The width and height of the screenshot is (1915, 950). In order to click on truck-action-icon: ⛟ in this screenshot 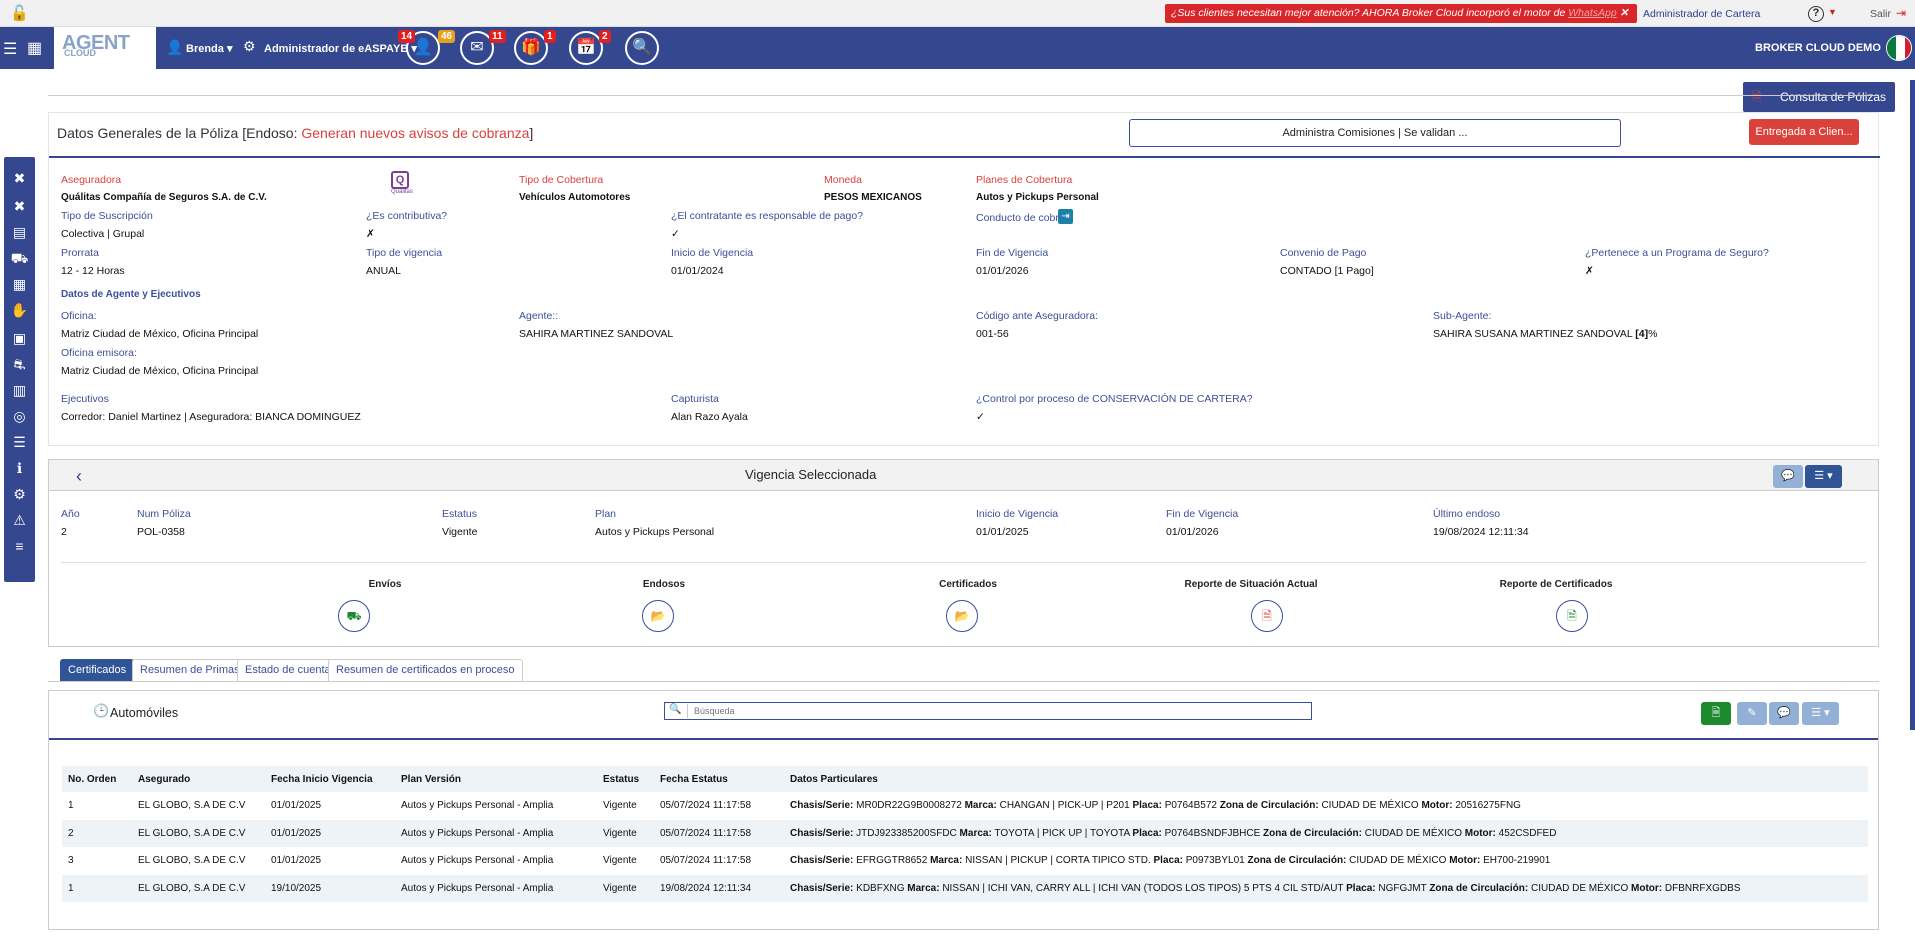, I will do `click(354, 616)`.